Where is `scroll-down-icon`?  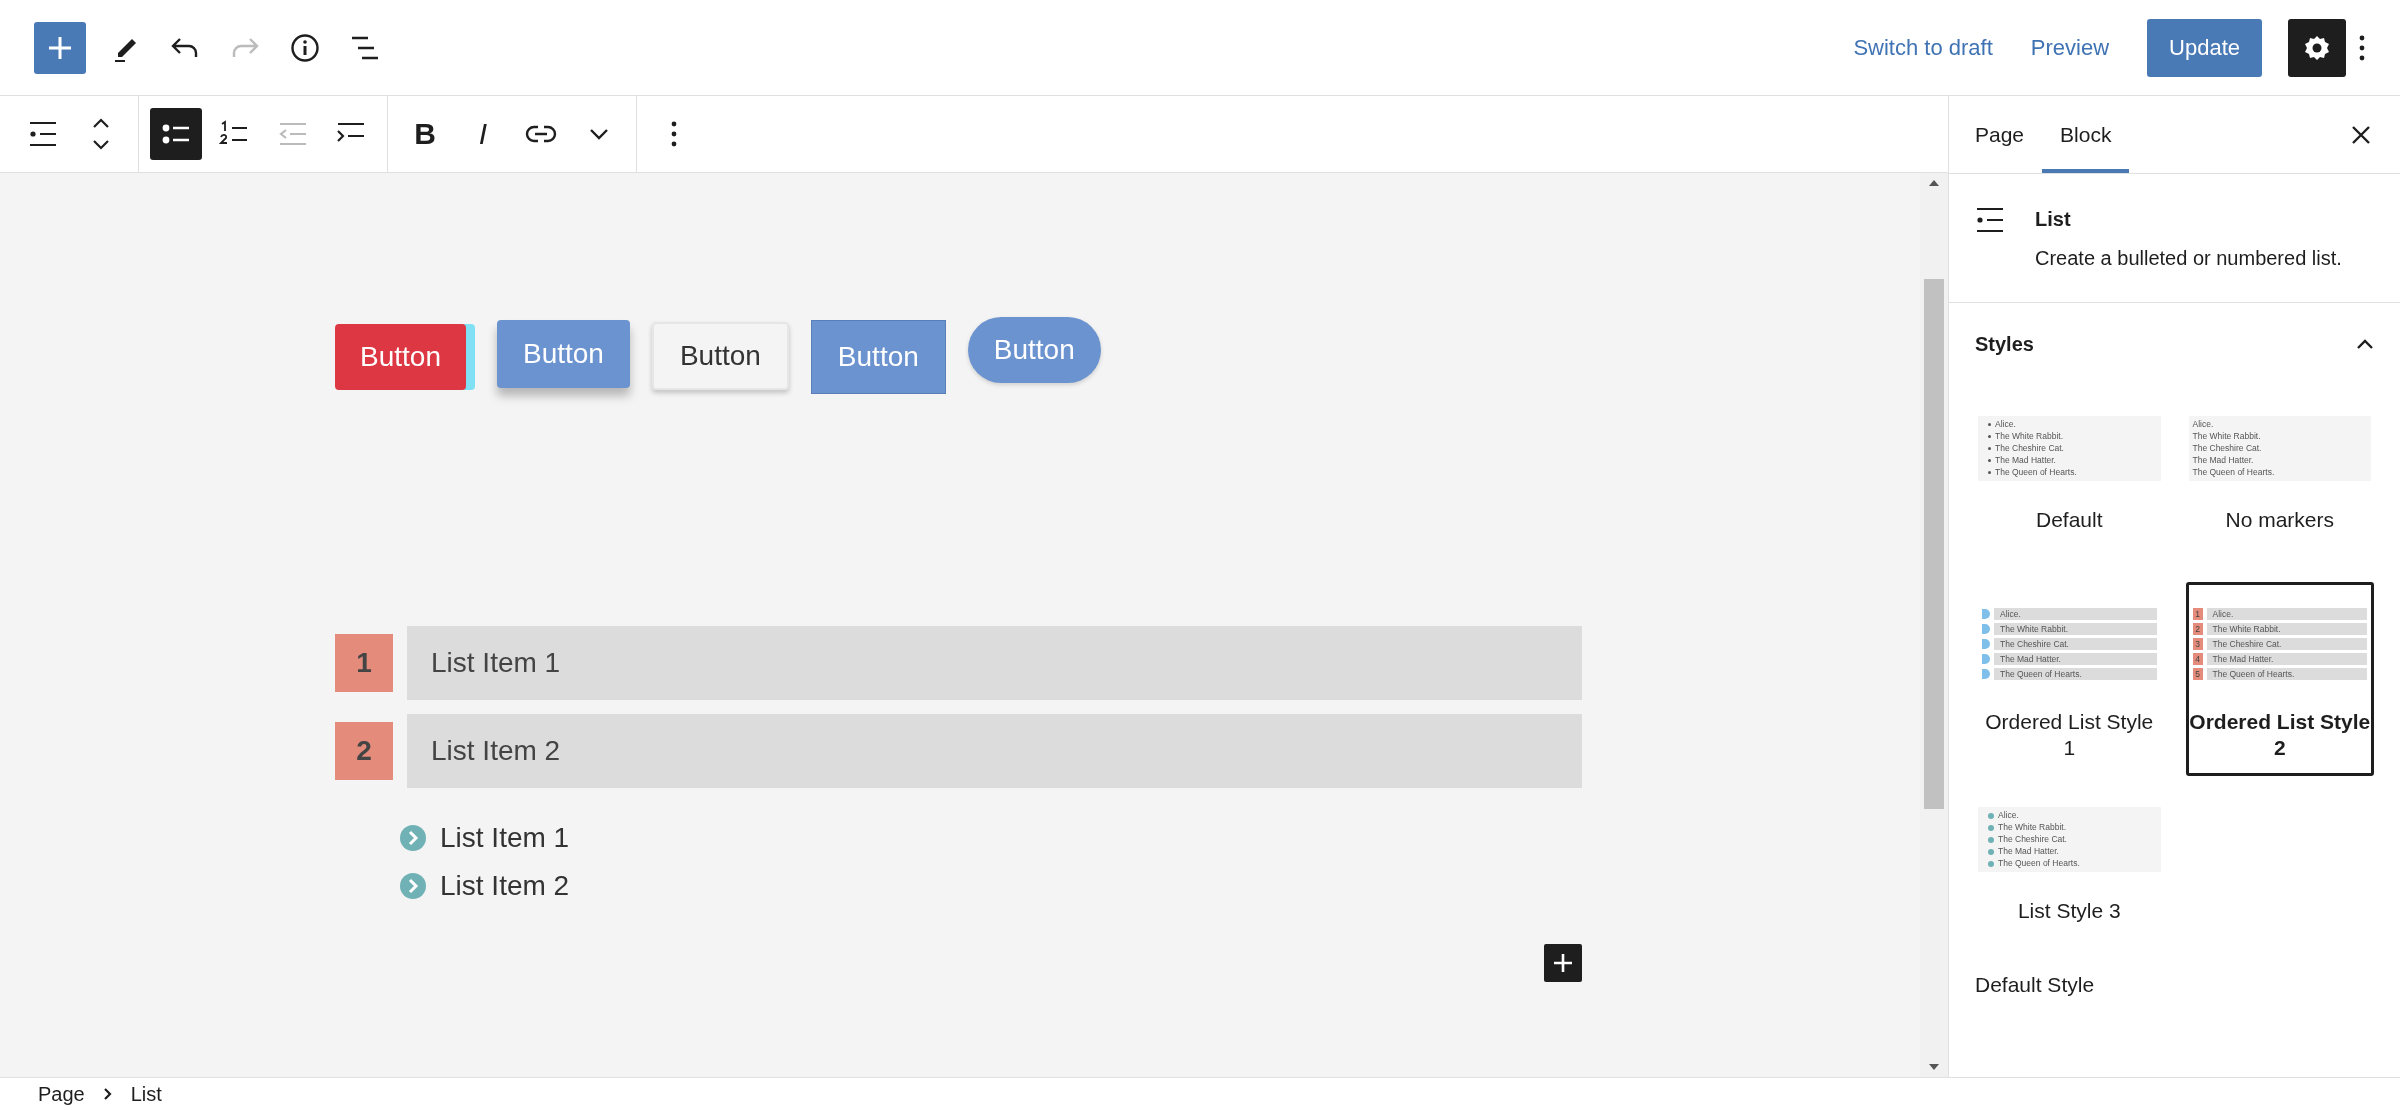 scroll-down-icon is located at coordinates (1934, 1067).